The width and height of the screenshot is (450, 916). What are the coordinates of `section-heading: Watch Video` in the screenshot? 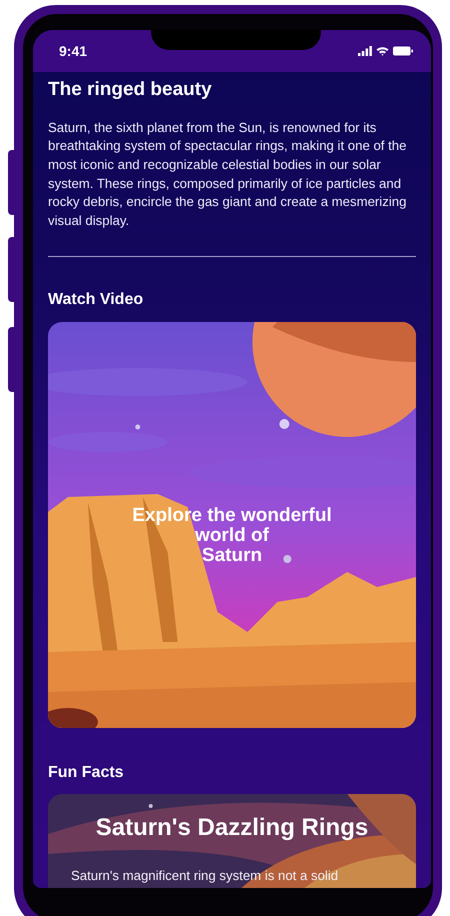 It's located at (96, 300).